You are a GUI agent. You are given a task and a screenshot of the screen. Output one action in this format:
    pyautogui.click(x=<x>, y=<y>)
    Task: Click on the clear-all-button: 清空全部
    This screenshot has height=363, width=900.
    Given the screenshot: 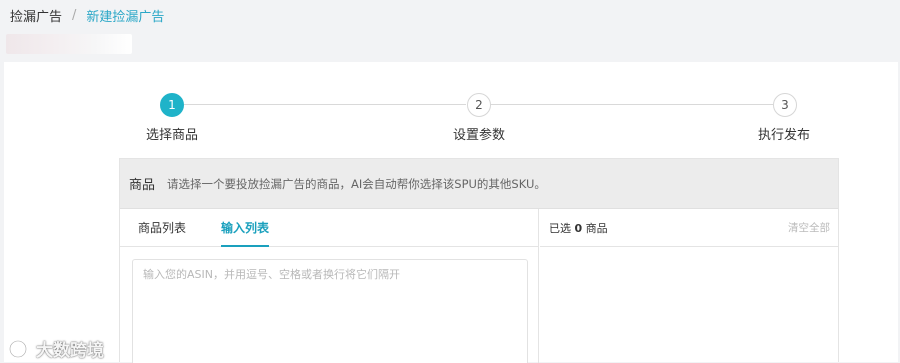 What is the action you would take?
    pyautogui.click(x=809, y=227)
    